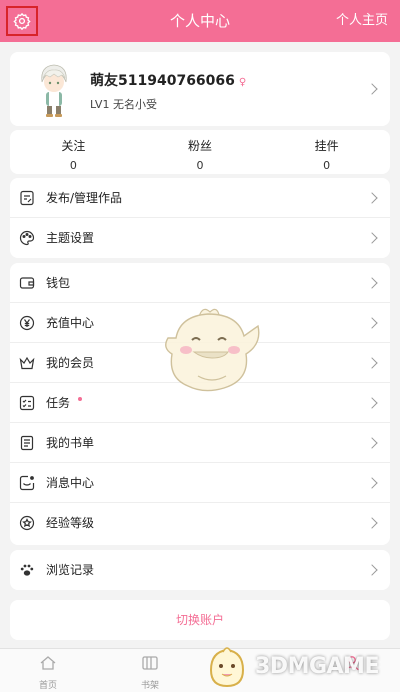 The image size is (400, 692). Describe the element at coordinates (242, 82) in the screenshot. I see `gender-female-icon: ♀` at that location.